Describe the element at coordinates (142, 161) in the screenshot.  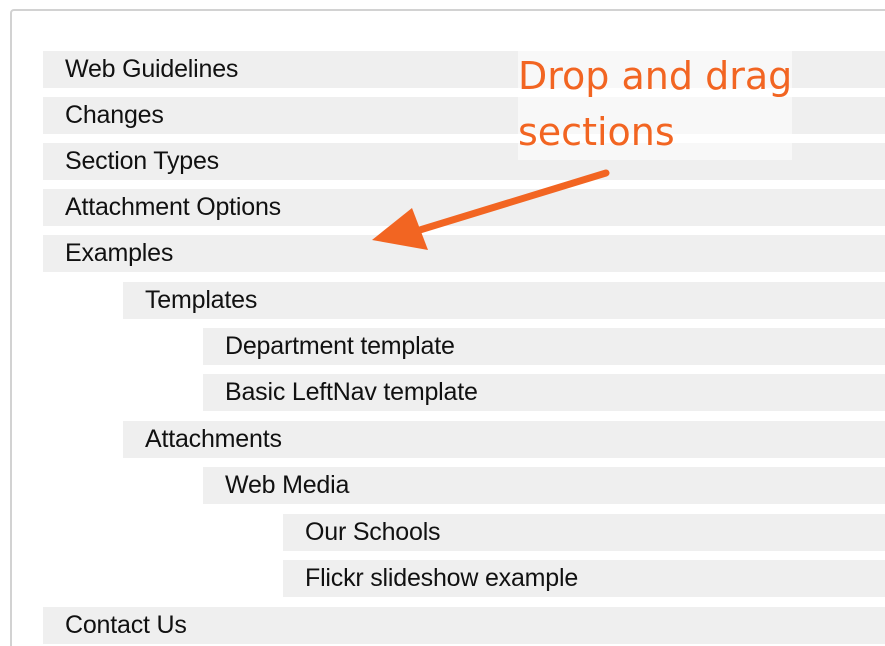
I see `section-label: Section Types` at that location.